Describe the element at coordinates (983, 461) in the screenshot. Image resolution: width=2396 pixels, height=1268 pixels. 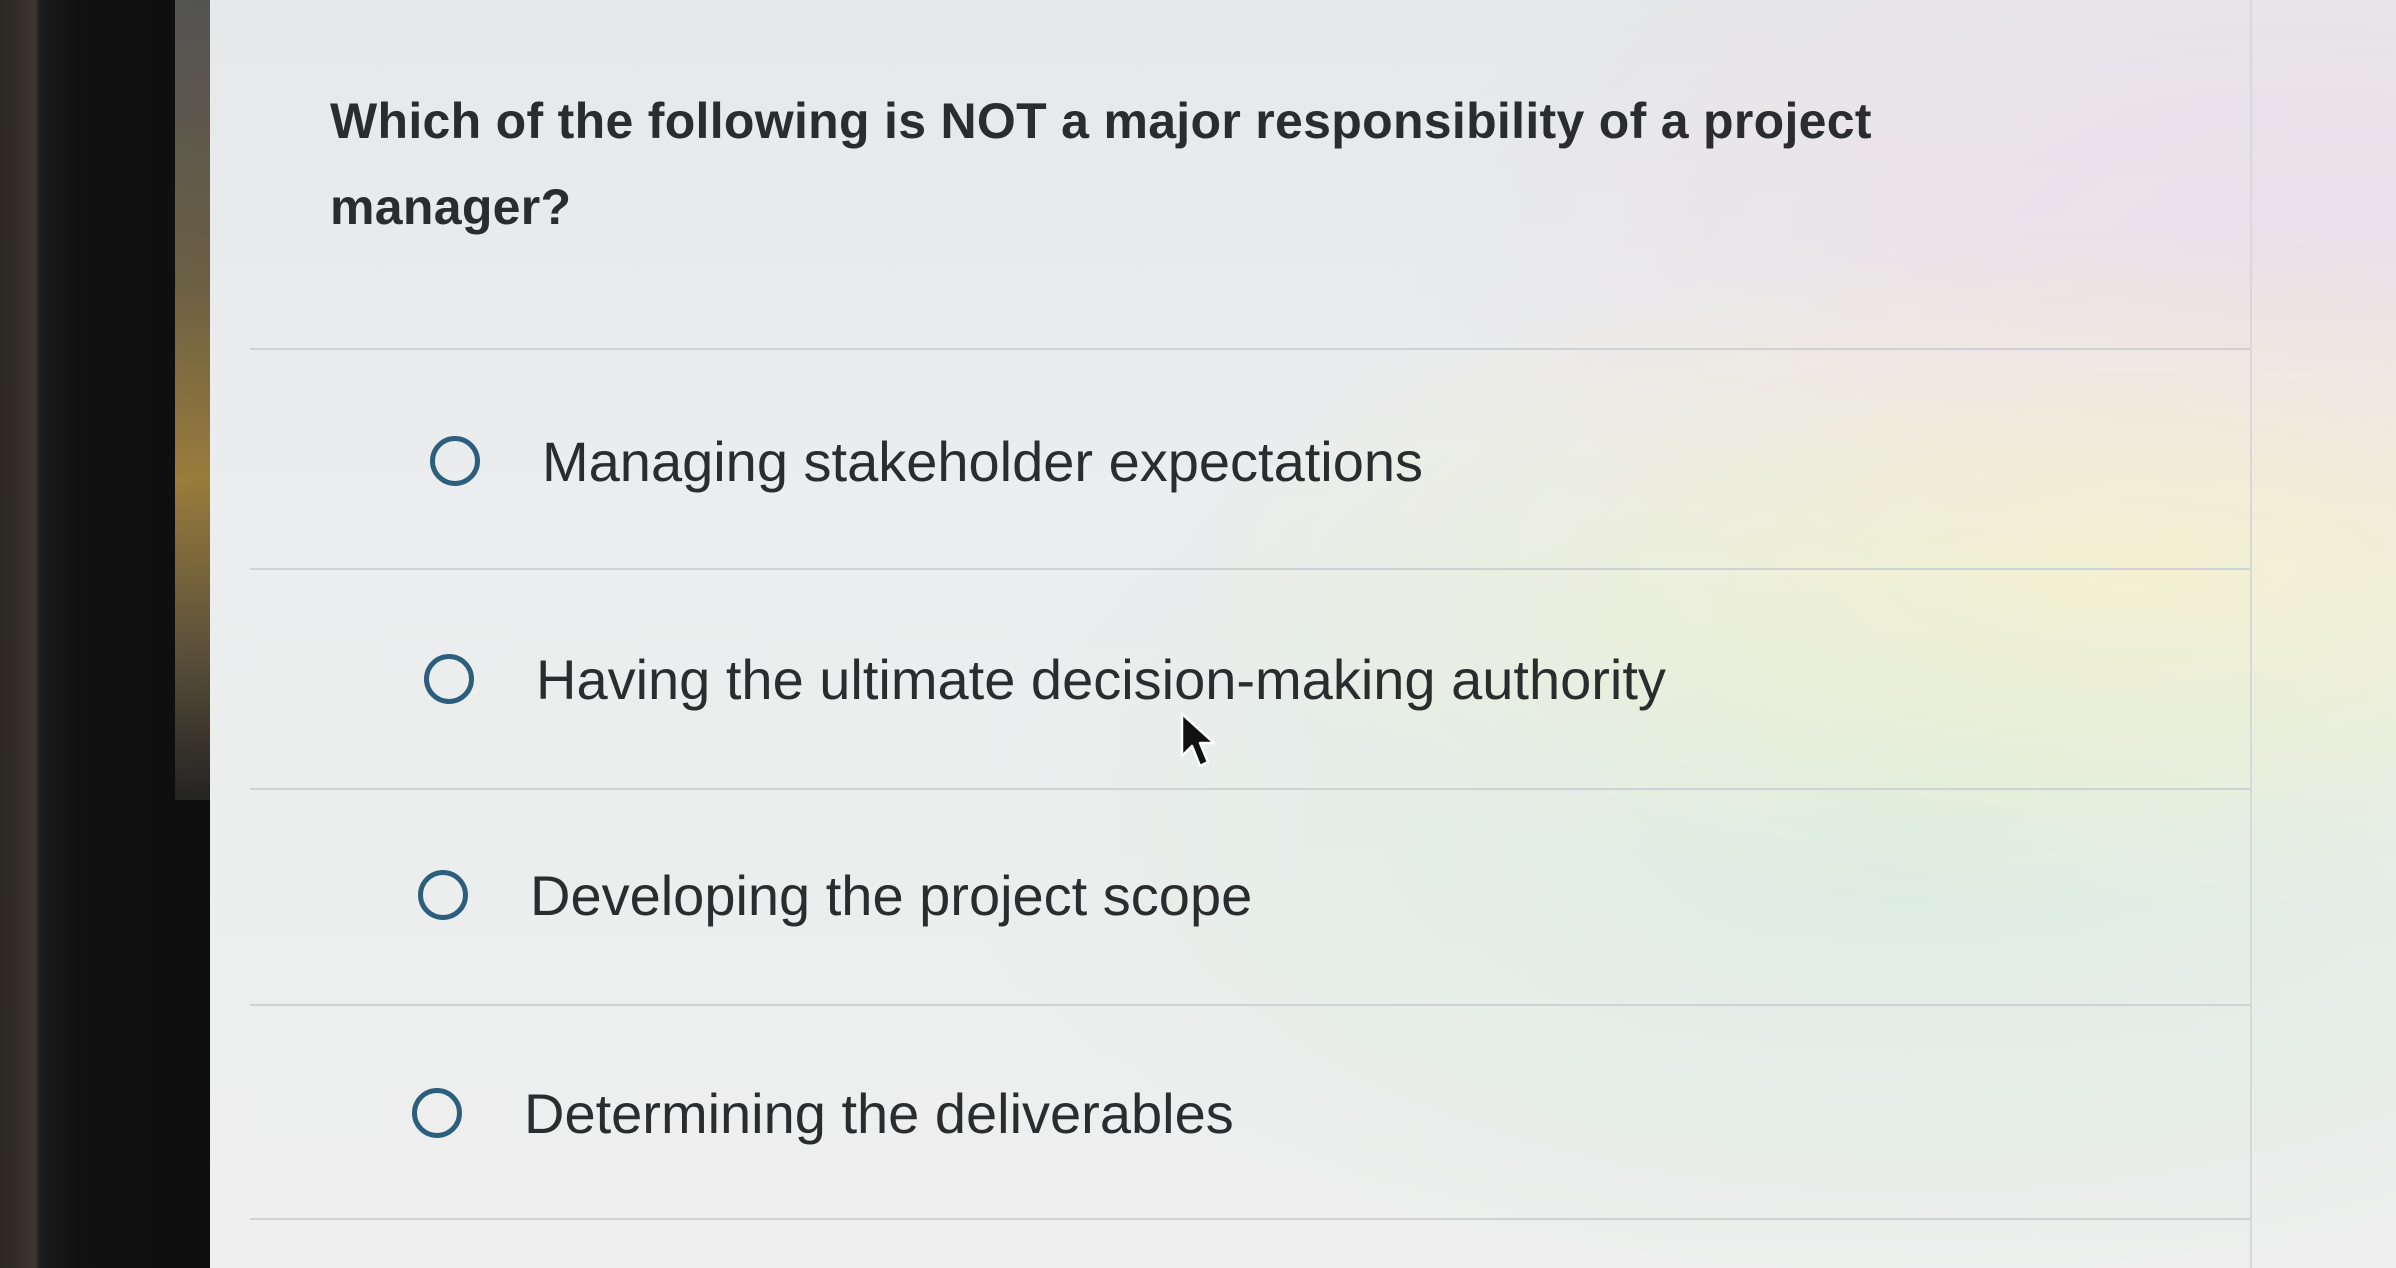
I see `answer-option-label: Managing stakeholder expectations` at that location.